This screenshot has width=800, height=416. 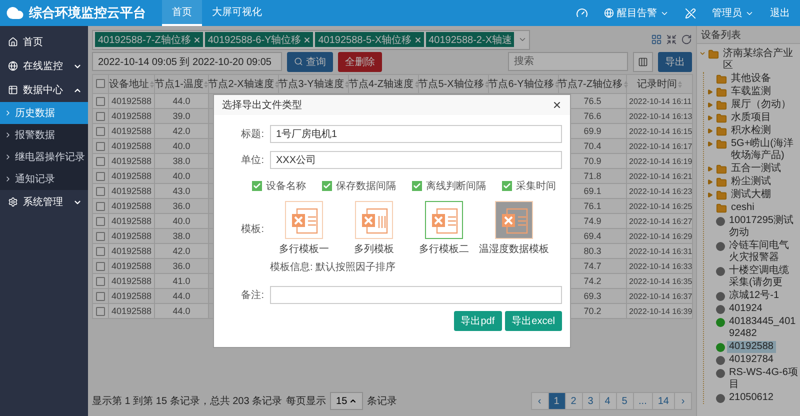 I want to click on sidebar-subitem: 报警数据, so click(x=44, y=135).